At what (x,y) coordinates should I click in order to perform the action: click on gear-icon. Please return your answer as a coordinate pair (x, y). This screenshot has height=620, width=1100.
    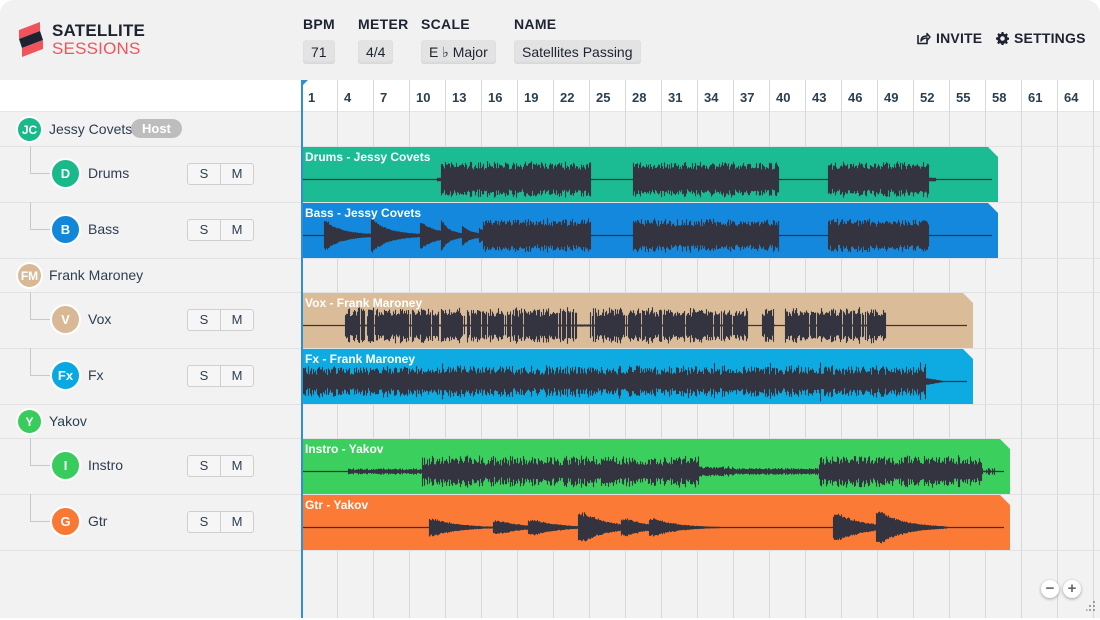
    Looking at the image, I should click on (1002, 38).